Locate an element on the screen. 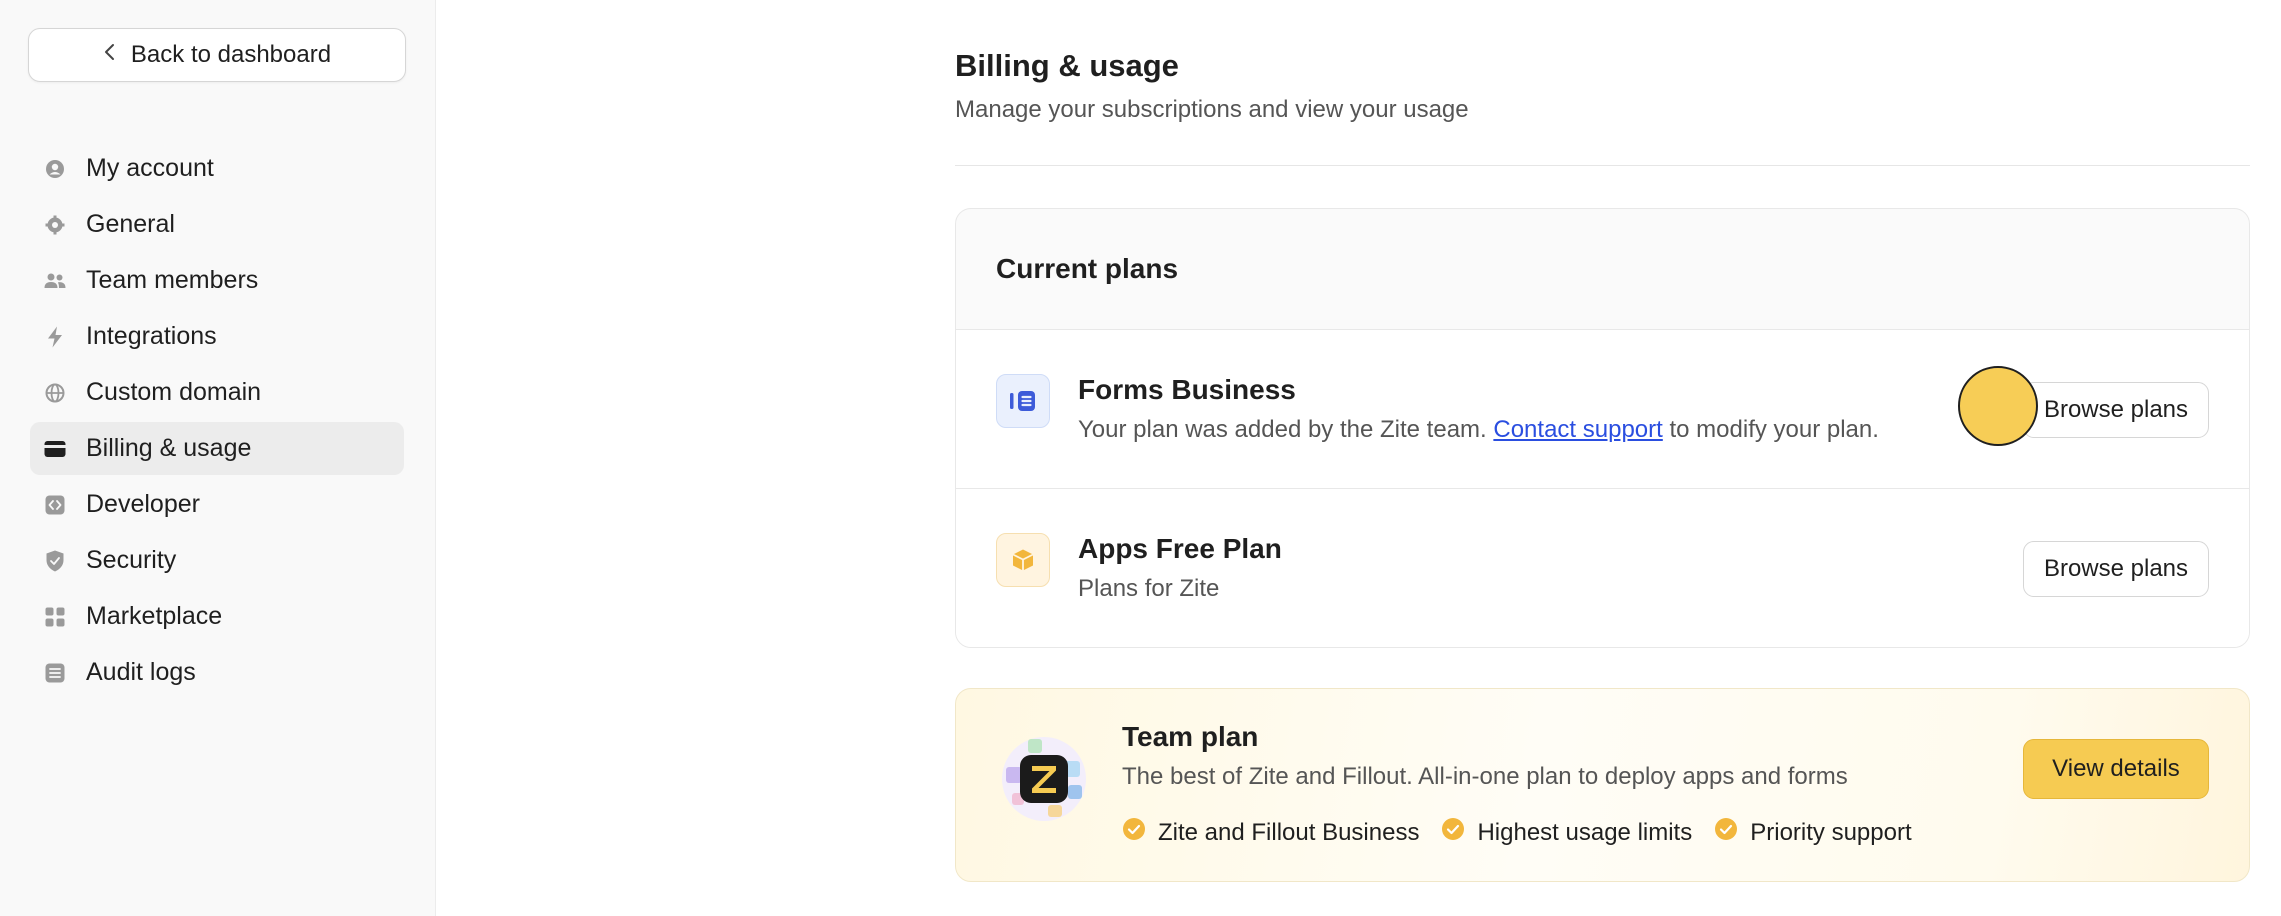 This screenshot has height=916, width=2281. view-details-button: View details is located at coordinates (2116, 769).